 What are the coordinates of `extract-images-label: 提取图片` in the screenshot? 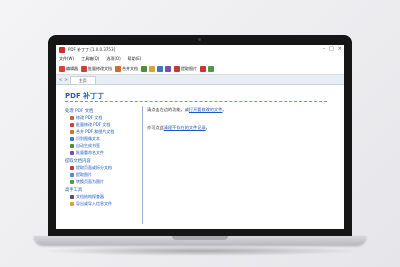 It's located at (189, 68).